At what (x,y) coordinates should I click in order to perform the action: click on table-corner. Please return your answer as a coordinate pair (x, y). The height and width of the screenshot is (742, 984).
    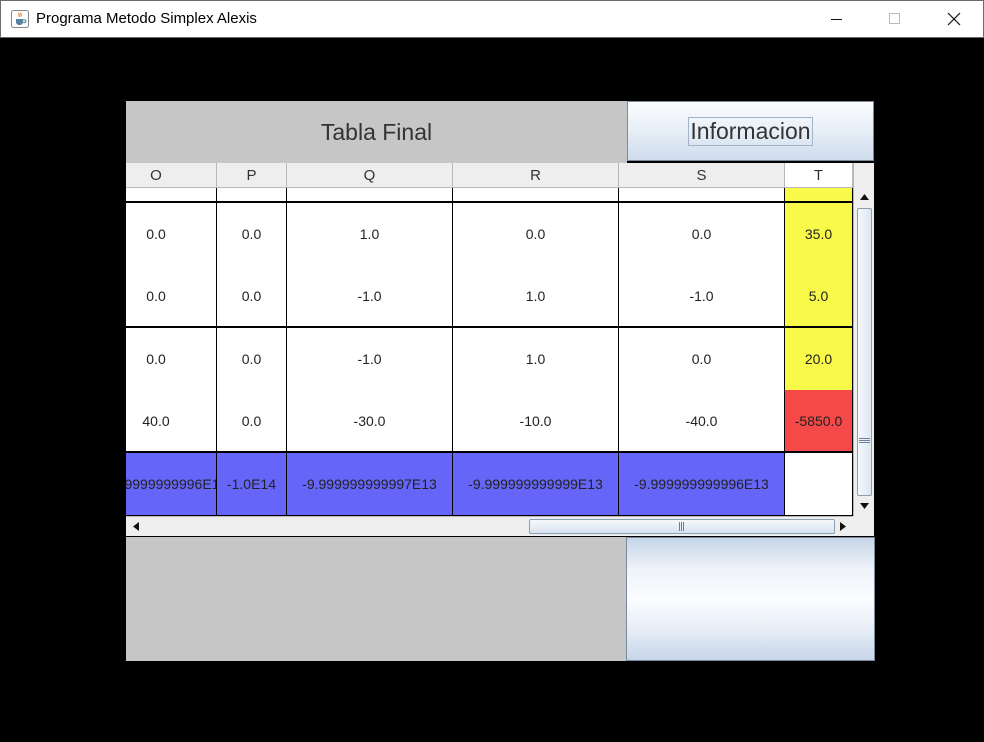
    Looking at the image, I should click on (863, 175).